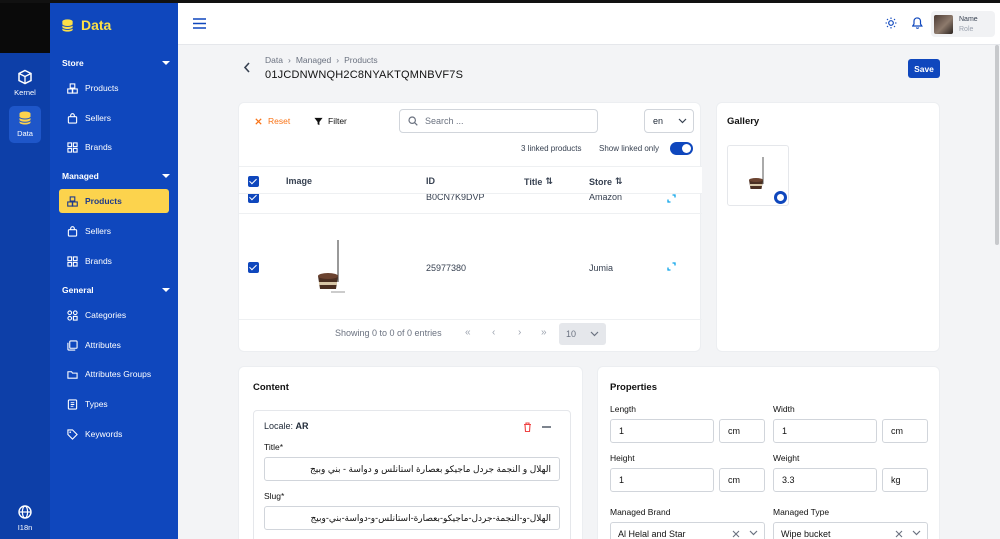 This screenshot has width=1000, height=539. What do you see at coordinates (623, 409) in the screenshot?
I see `length-label: Length` at bounding box center [623, 409].